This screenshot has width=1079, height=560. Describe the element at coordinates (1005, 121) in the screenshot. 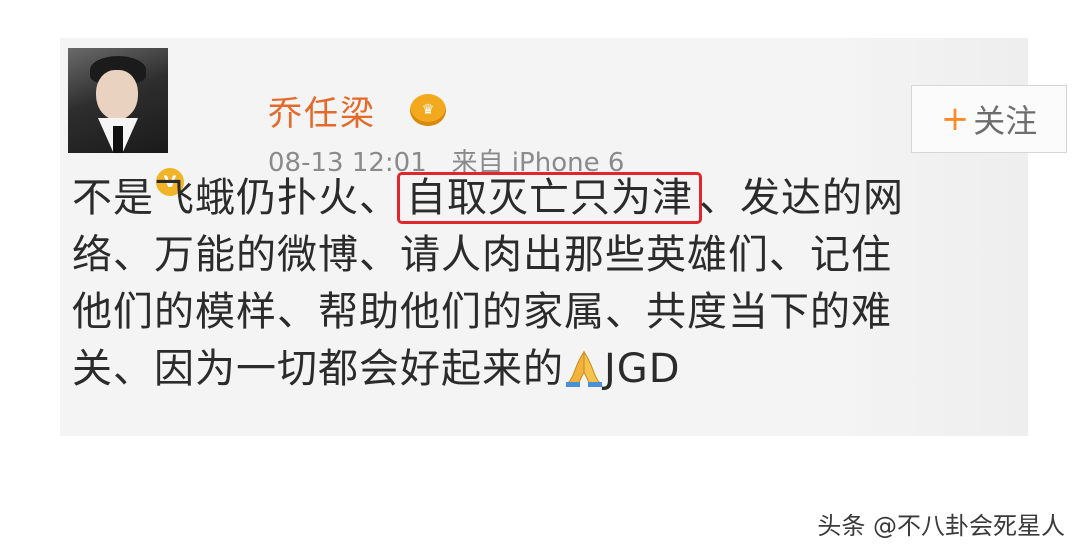

I see `follow-button-label: 关注` at that location.